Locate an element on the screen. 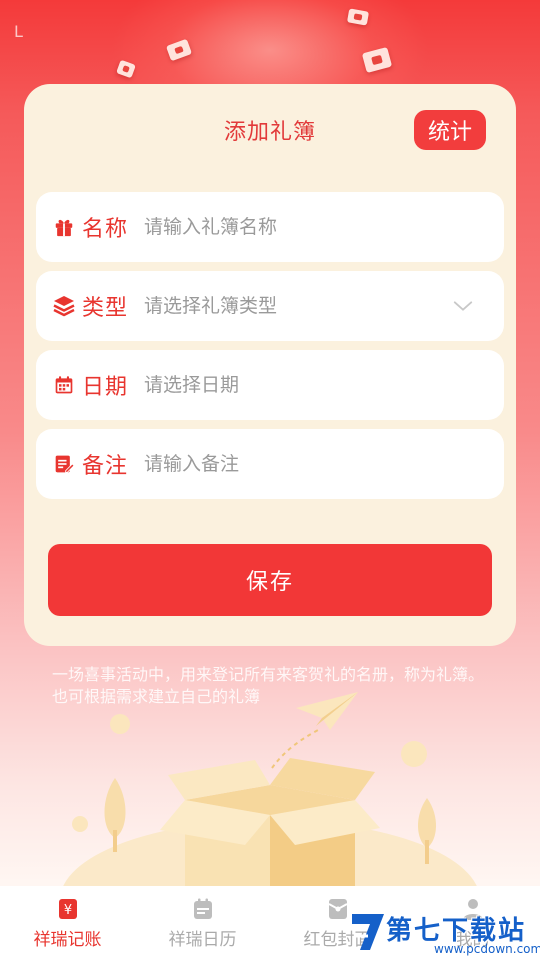 This screenshot has height=960, width=540. tab-label: 祥瑞记账 is located at coordinates (67, 939).